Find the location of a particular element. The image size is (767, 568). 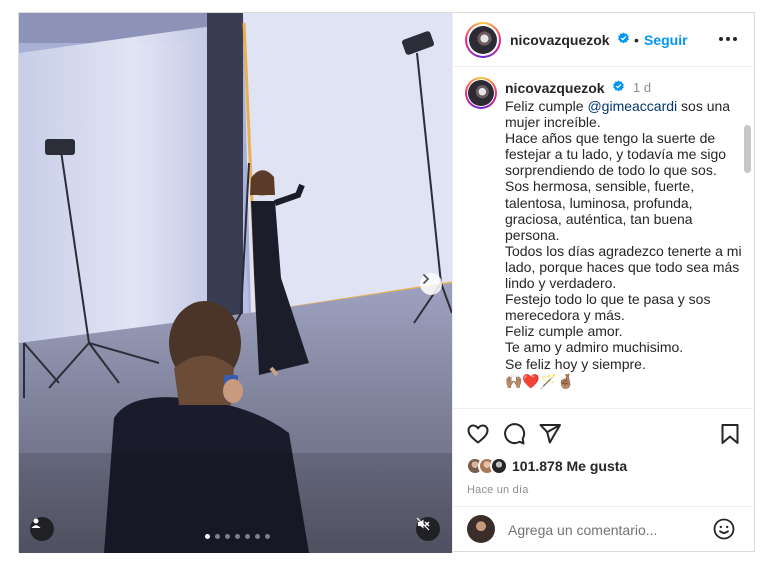

user-tags-button is located at coordinates (42, 529).